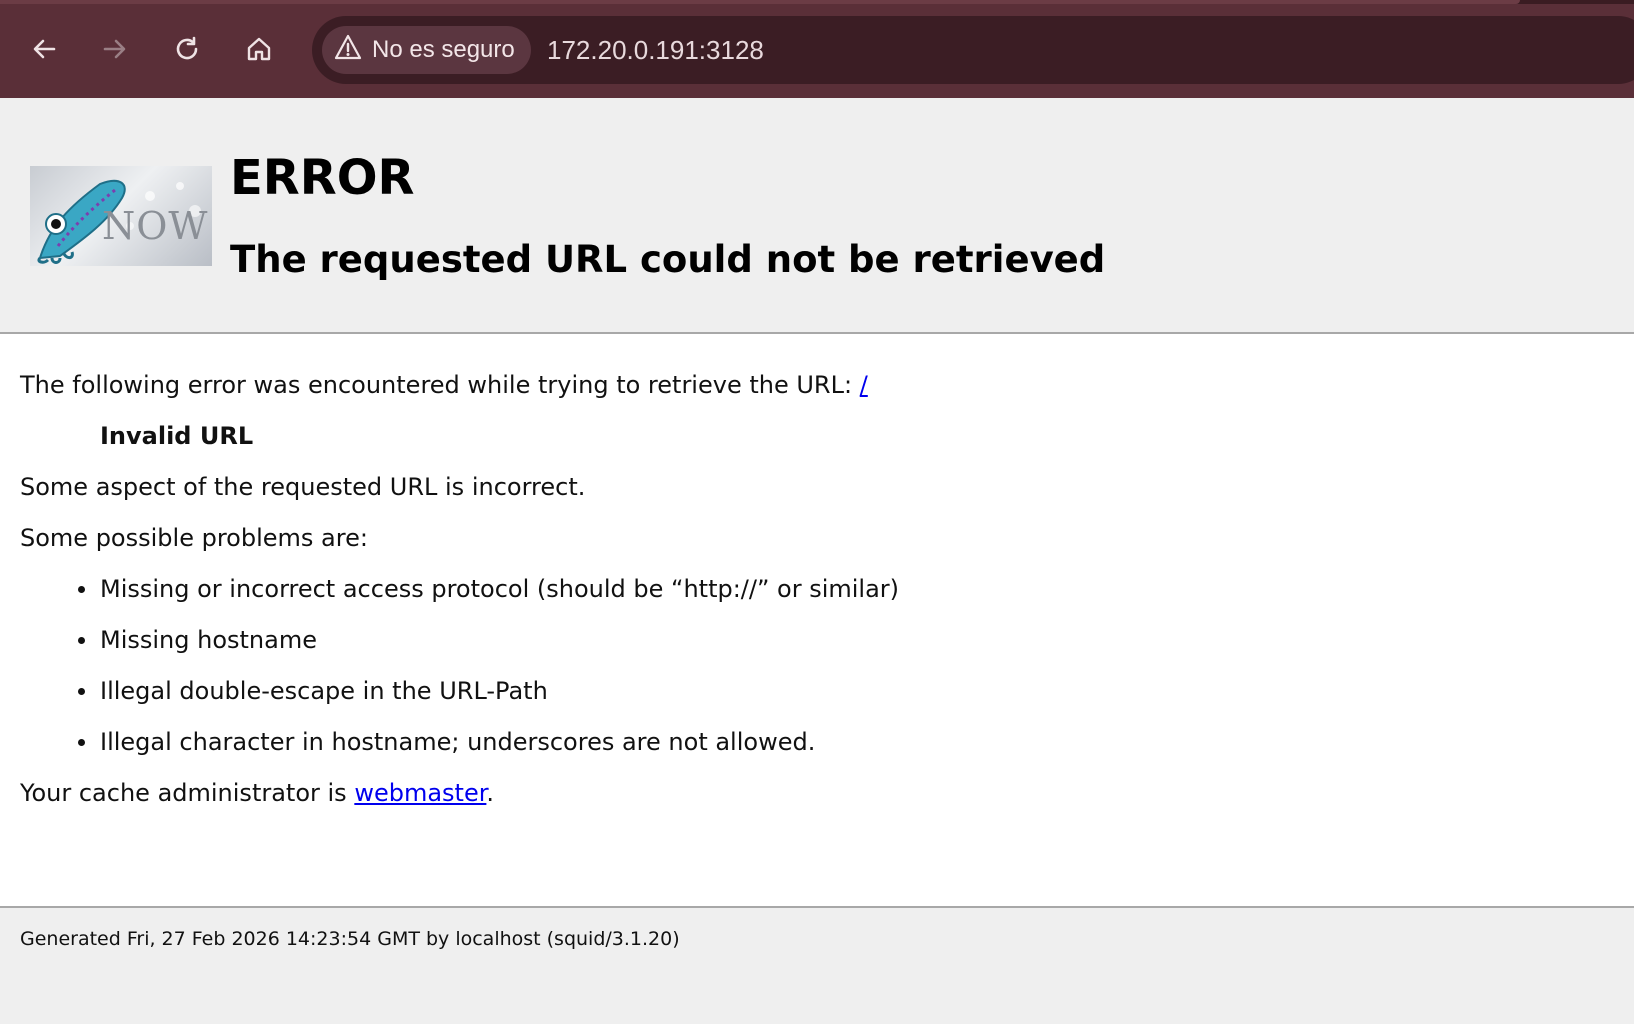 The width and height of the screenshot is (1634, 1024). I want to click on security-label: No es seguro, so click(443, 49).